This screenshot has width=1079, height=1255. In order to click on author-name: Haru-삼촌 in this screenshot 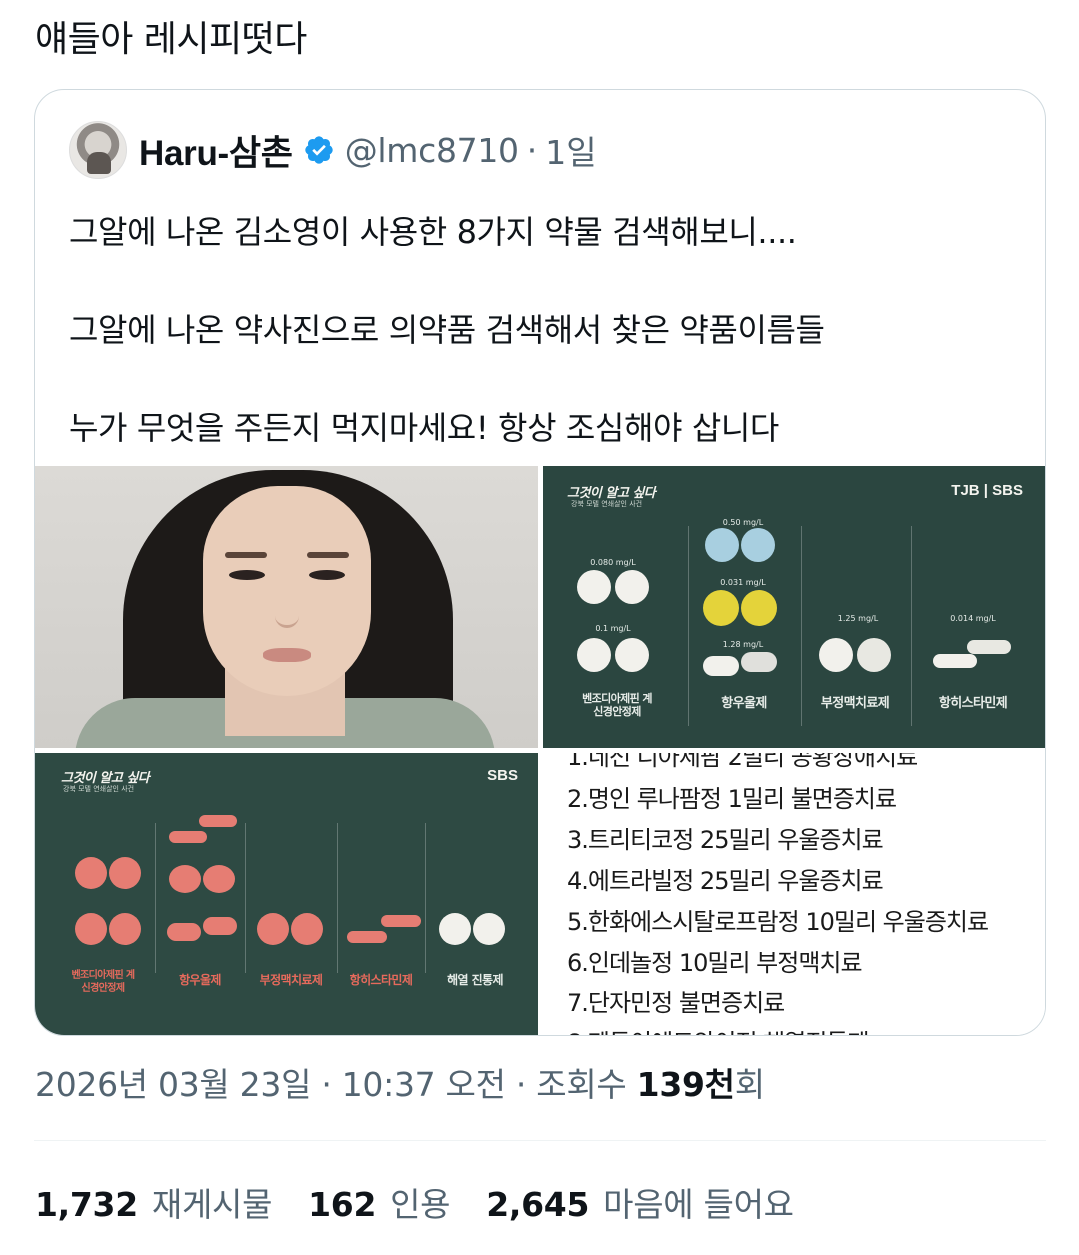, I will do `click(216, 150)`.